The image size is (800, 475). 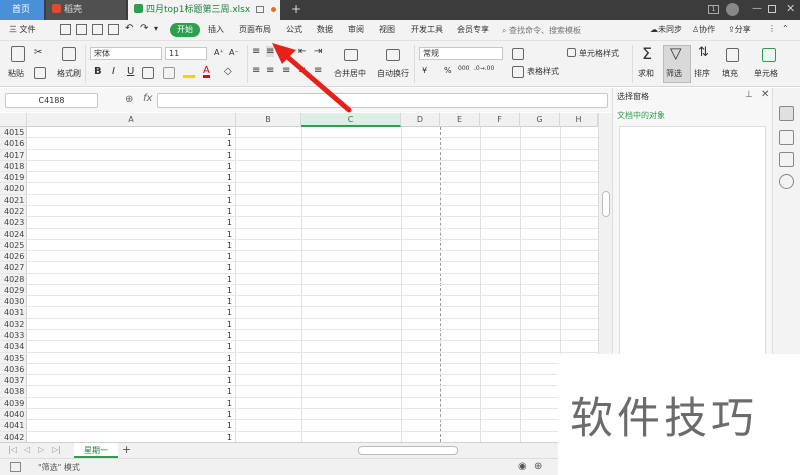 What do you see at coordinates (312, 78) in the screenshot?
I see `annotation-arrow-icon` at bounding box center [312, 78].